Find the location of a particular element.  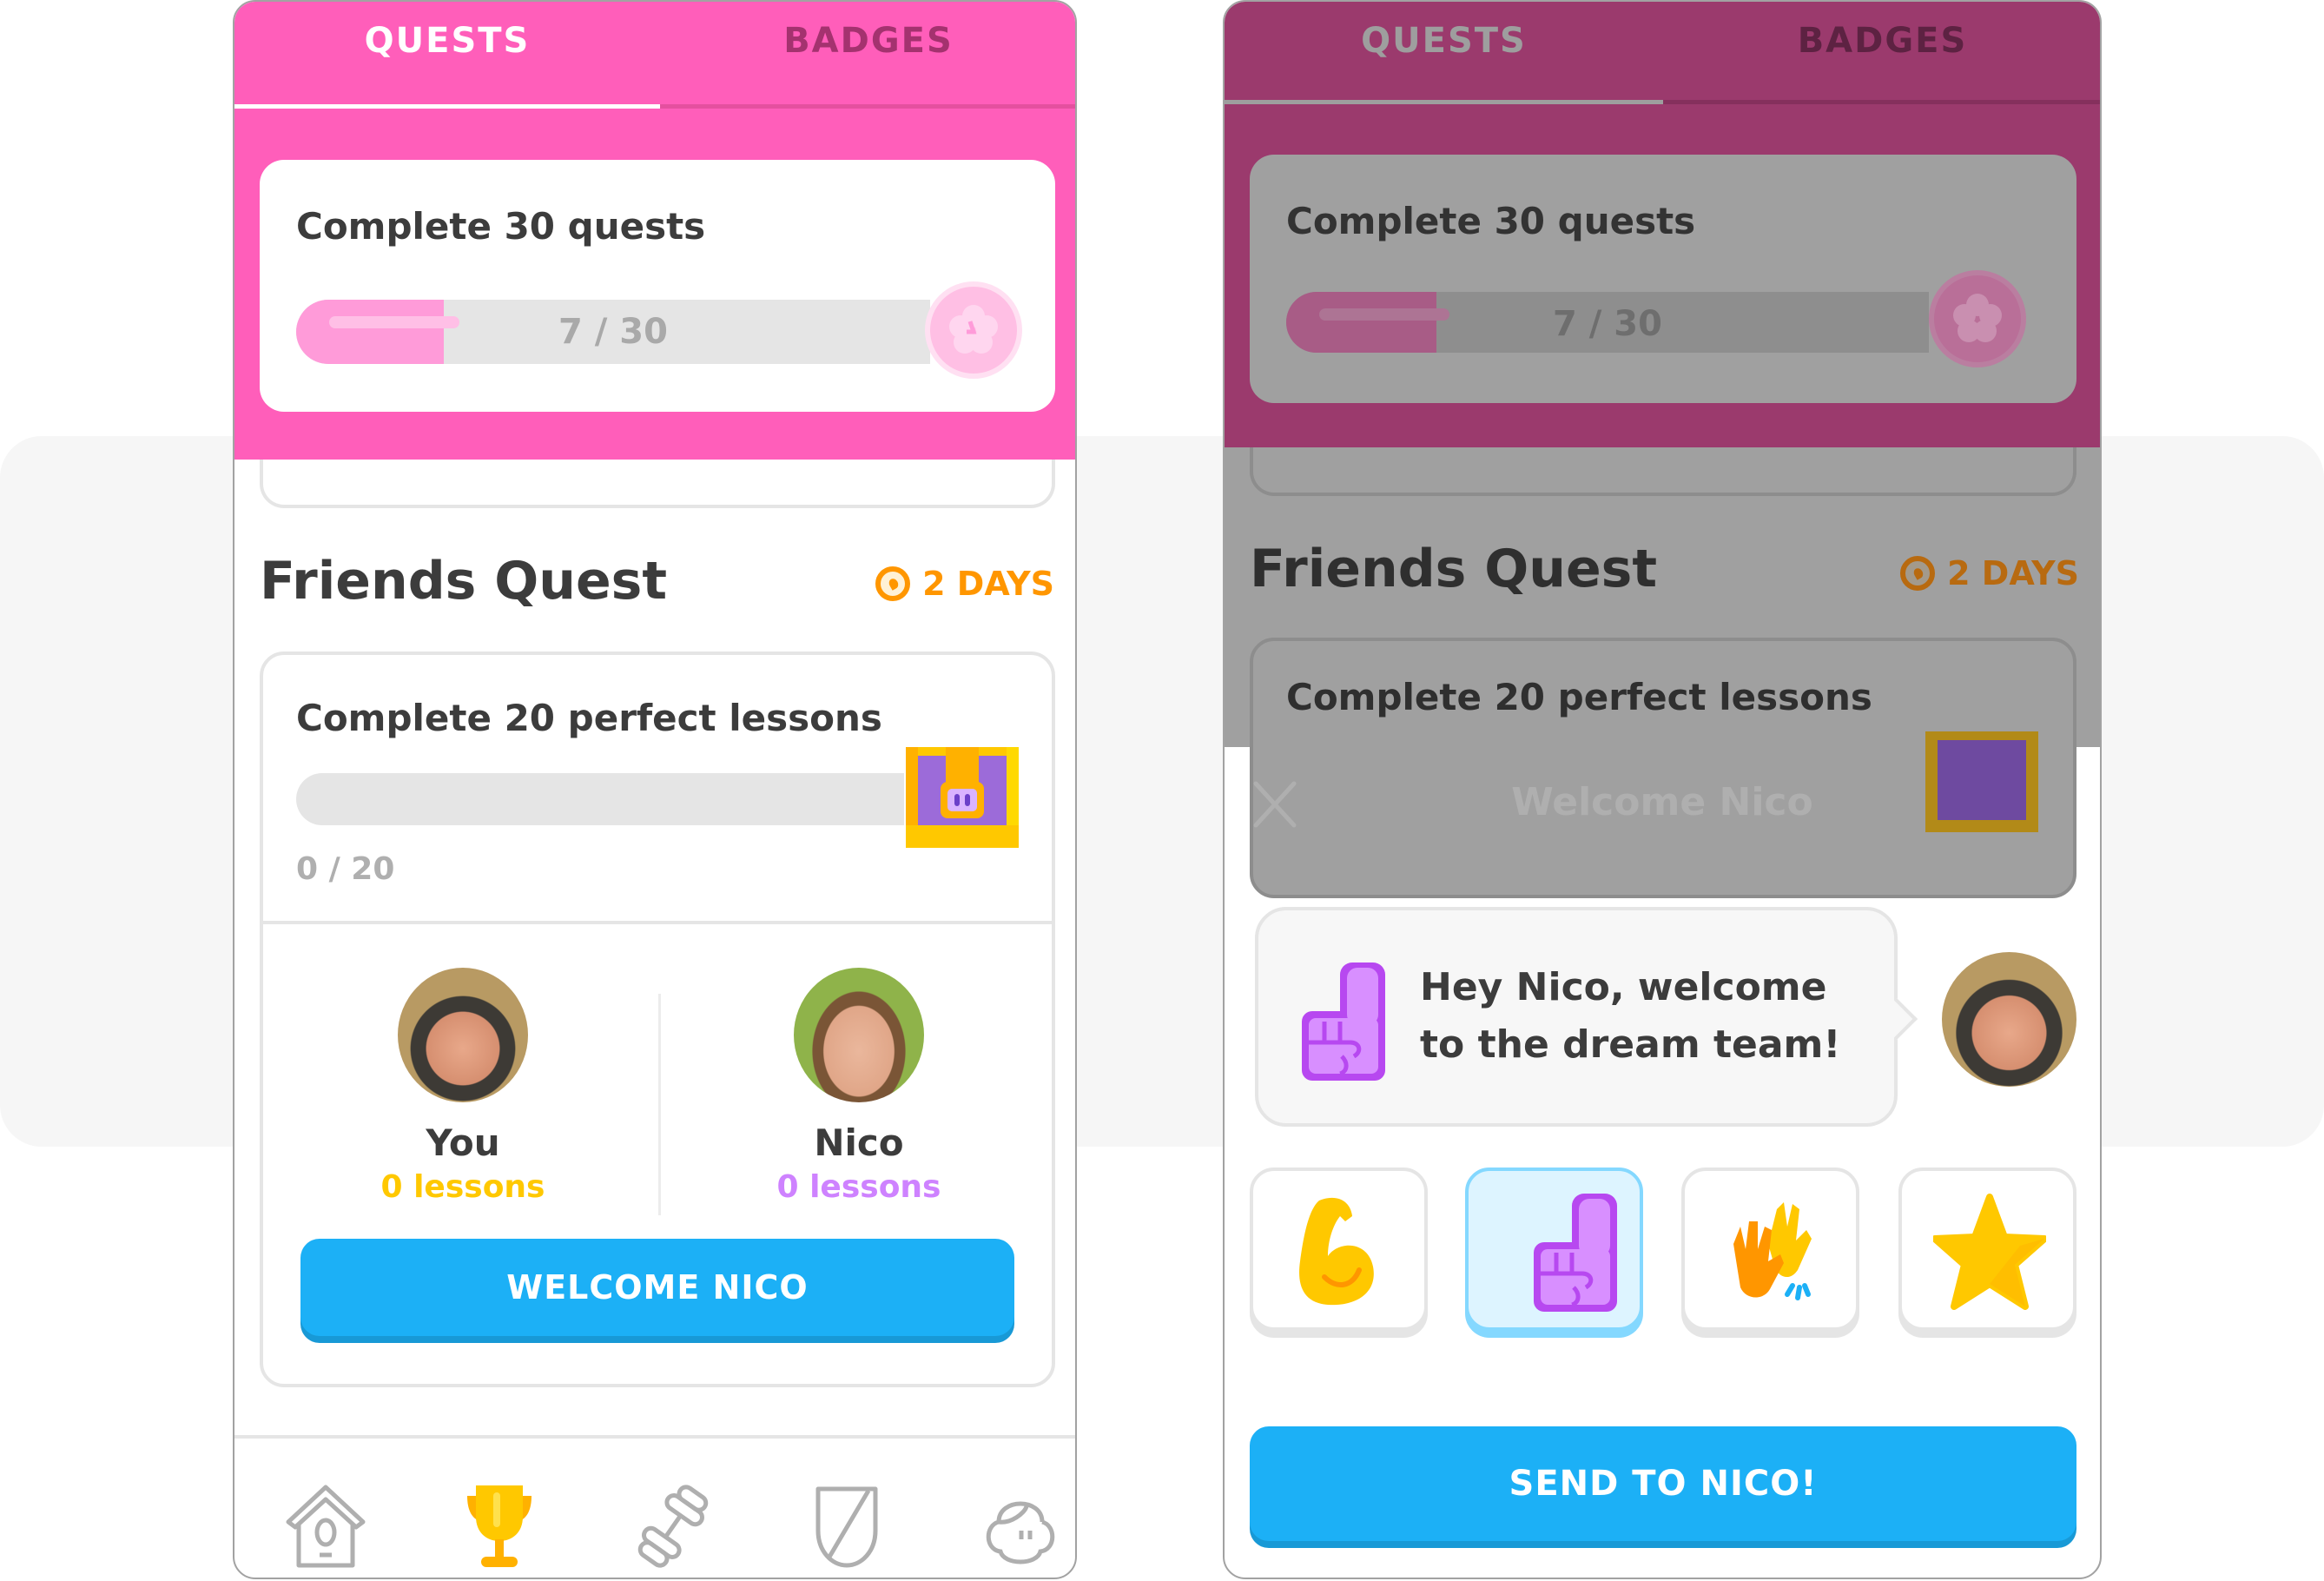

home-icon is located at coordinates (326, 1526).